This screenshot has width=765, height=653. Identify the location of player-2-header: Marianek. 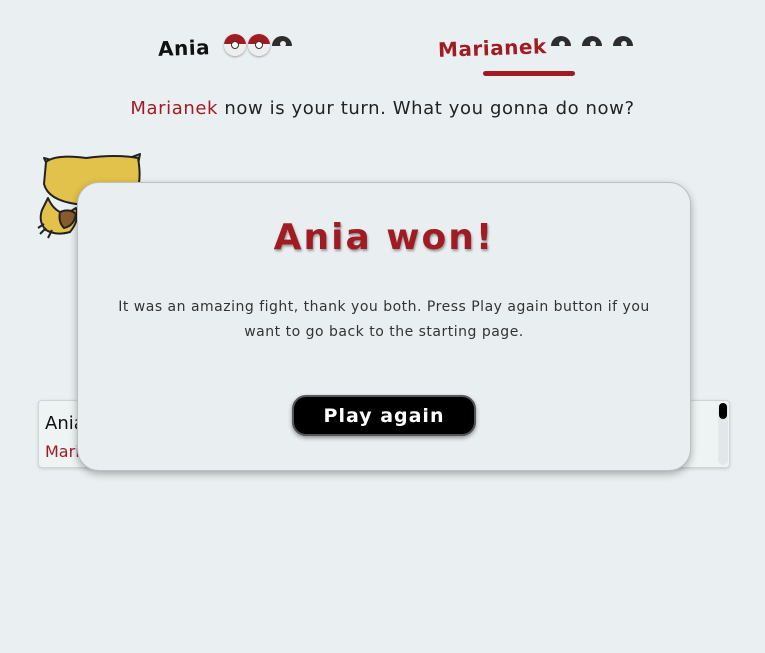
(540, 48).